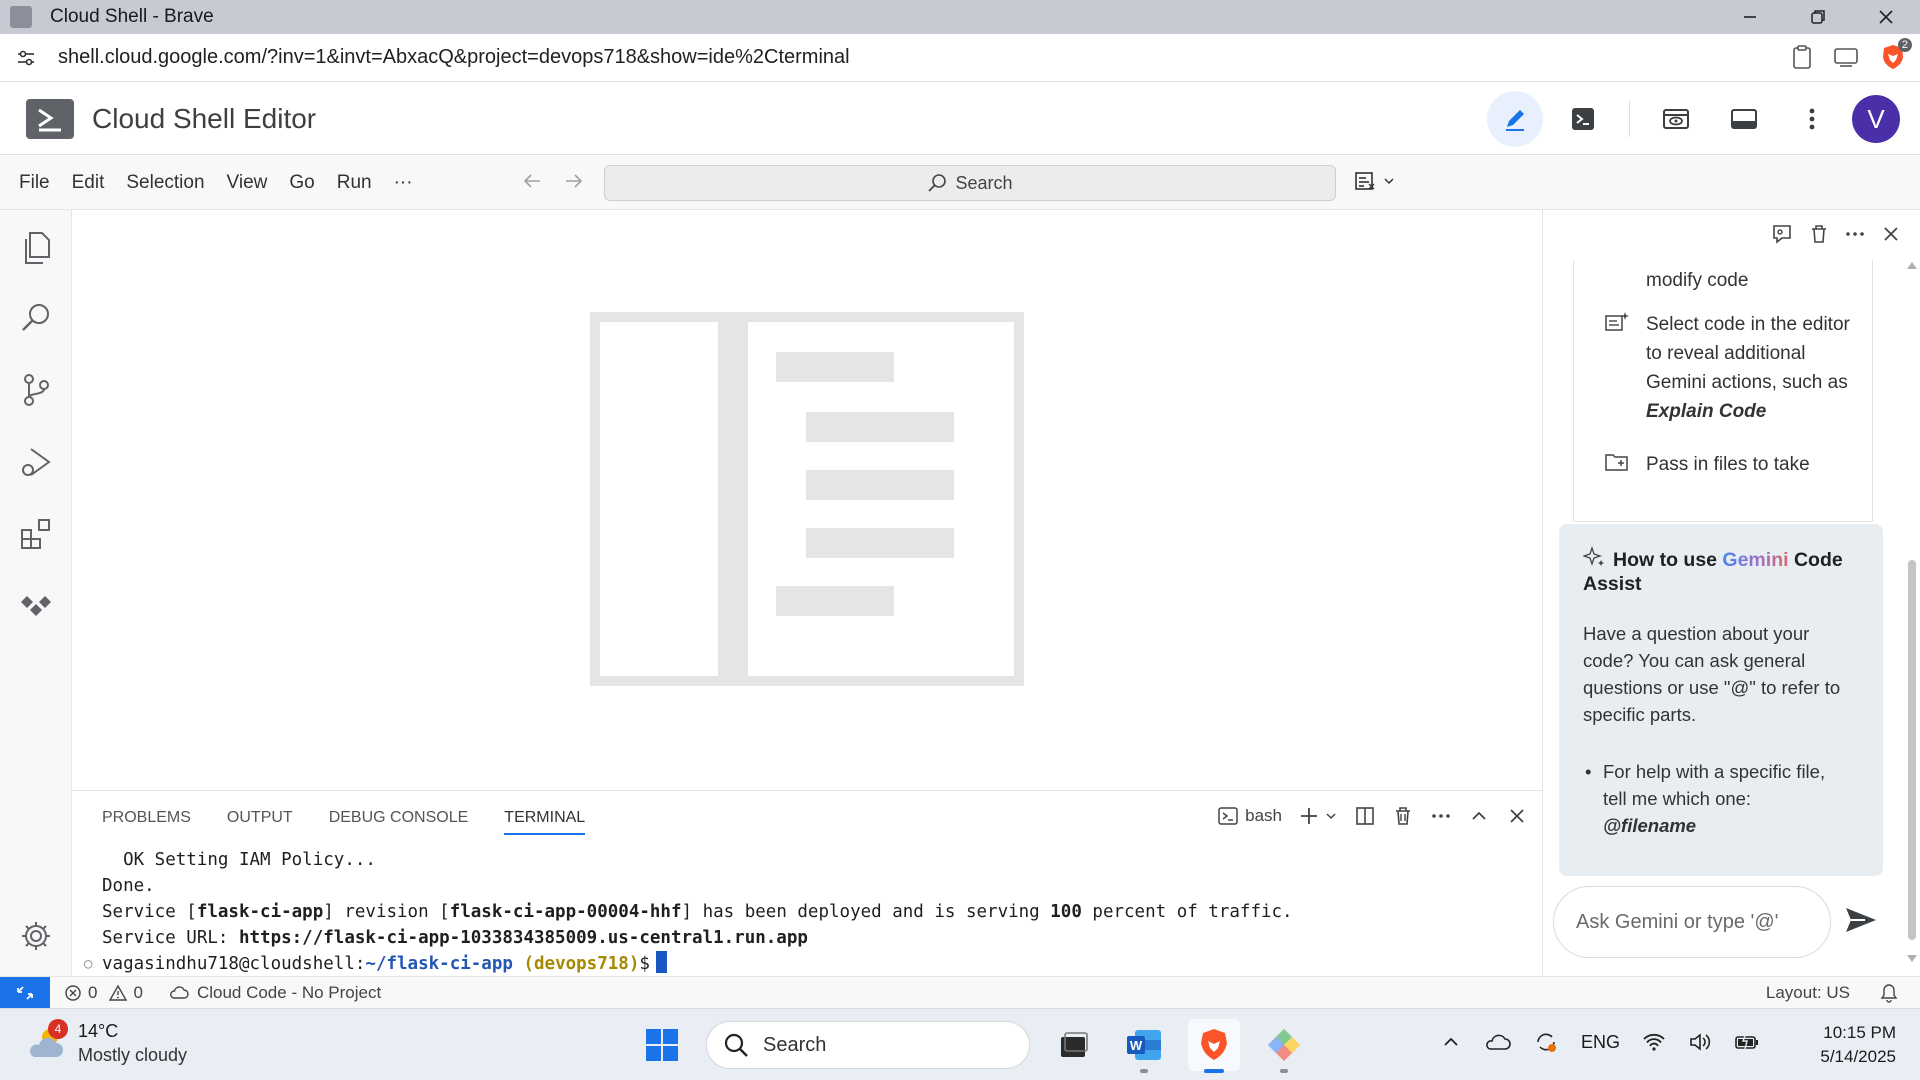 The width and height of the screenshot is (1920, 1080). I want to click on toggle-panel-button, so click(1744, 119).